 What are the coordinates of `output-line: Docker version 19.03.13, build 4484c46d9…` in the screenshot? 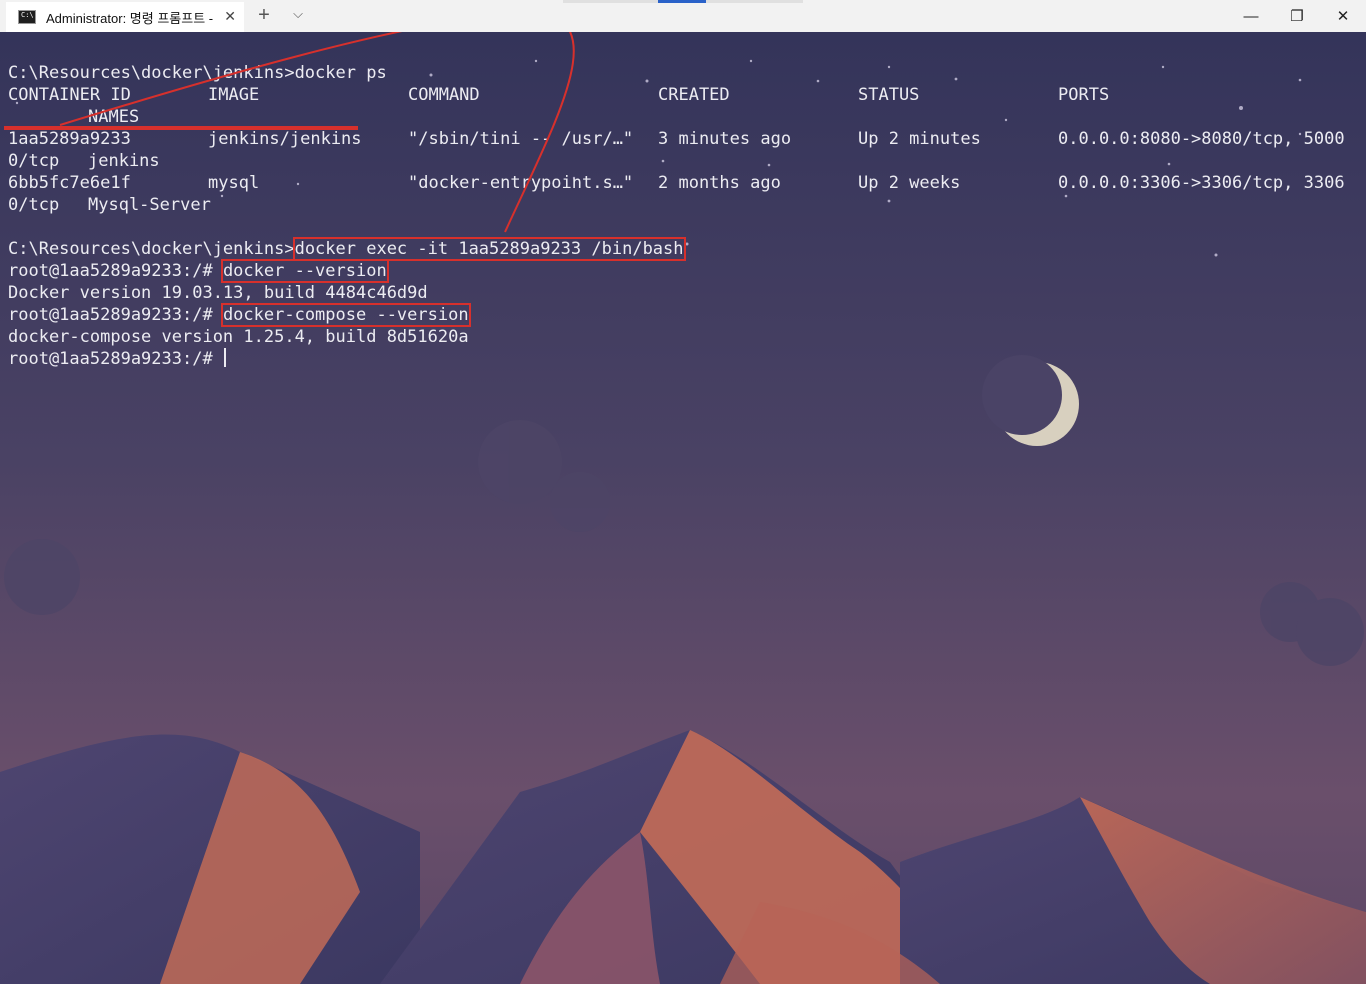 It's located at (218, 293).